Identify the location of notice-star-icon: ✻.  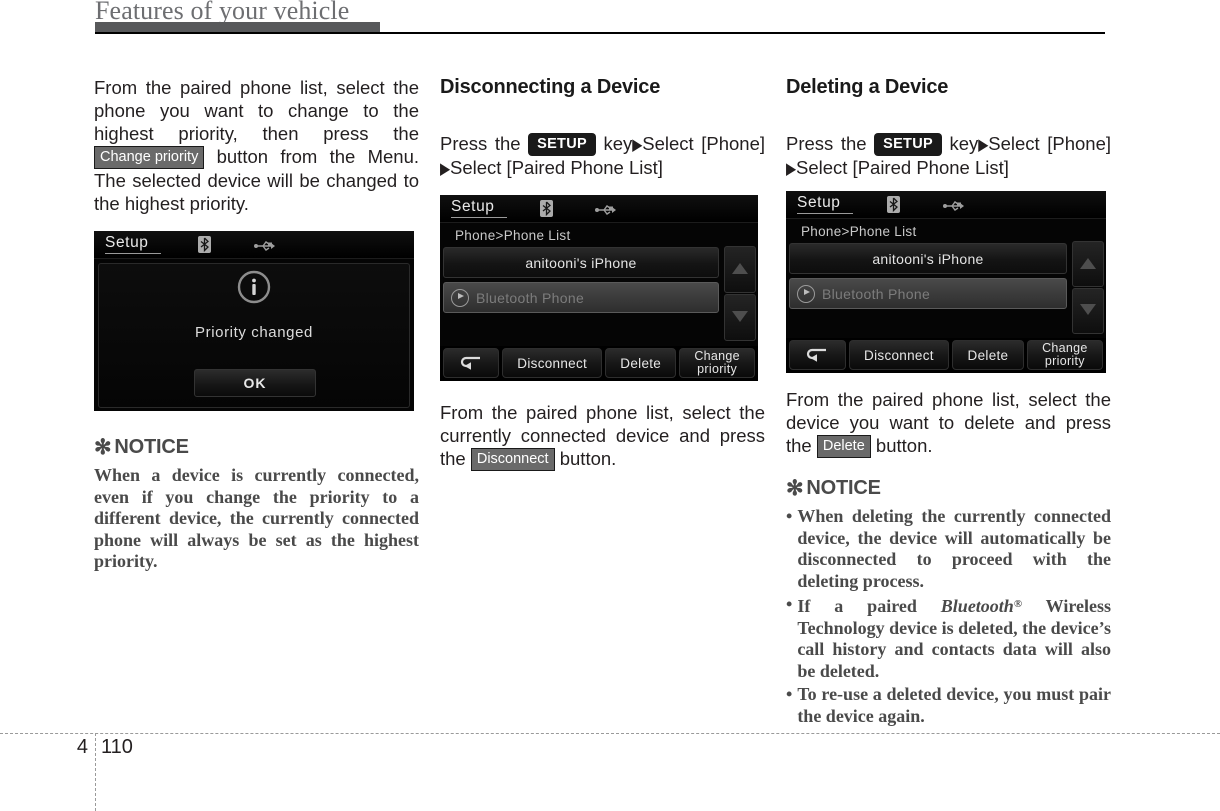
(103, 447).